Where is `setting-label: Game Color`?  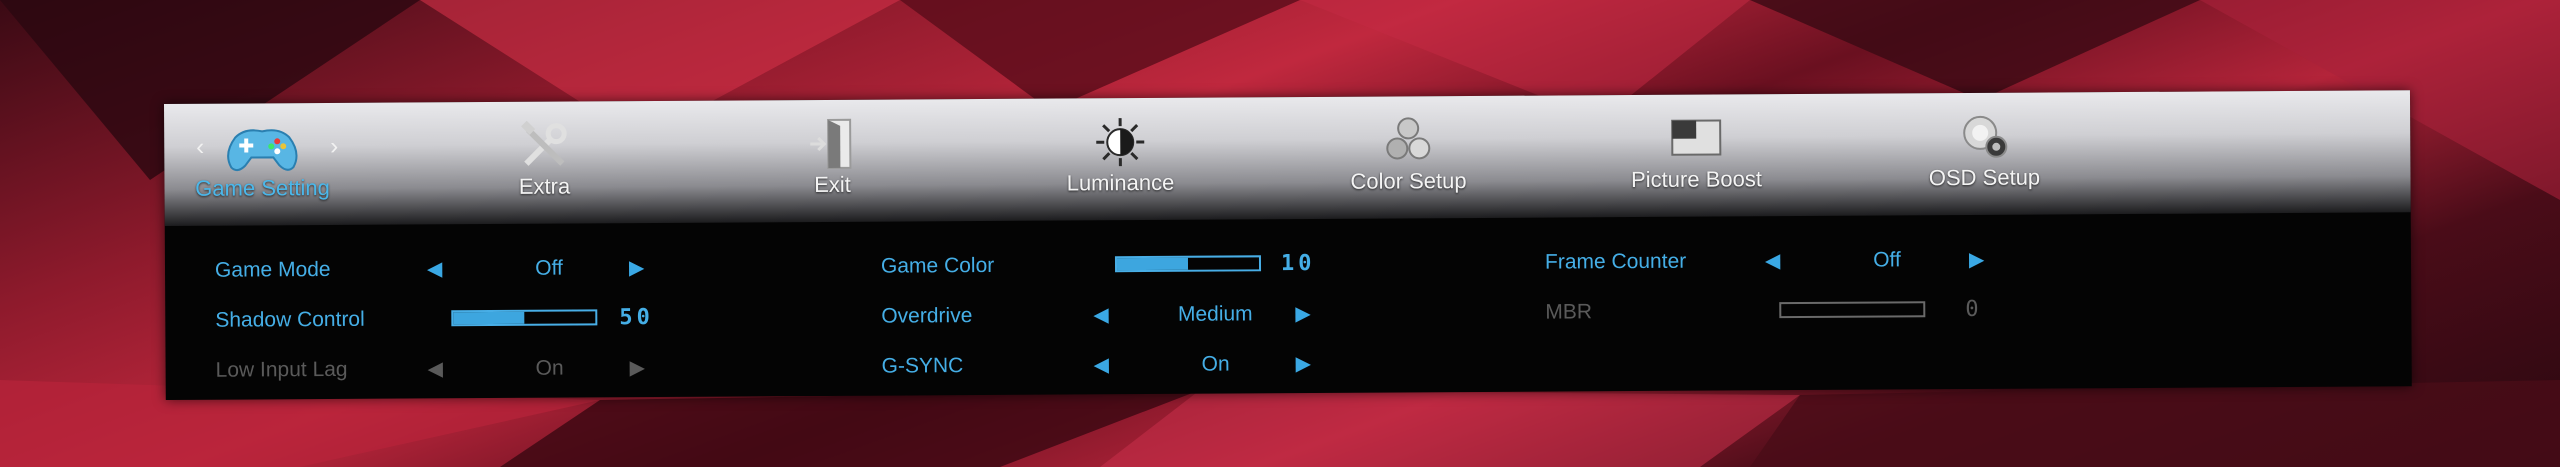
setting-label: Game Color is located at coordinates (937, 265).